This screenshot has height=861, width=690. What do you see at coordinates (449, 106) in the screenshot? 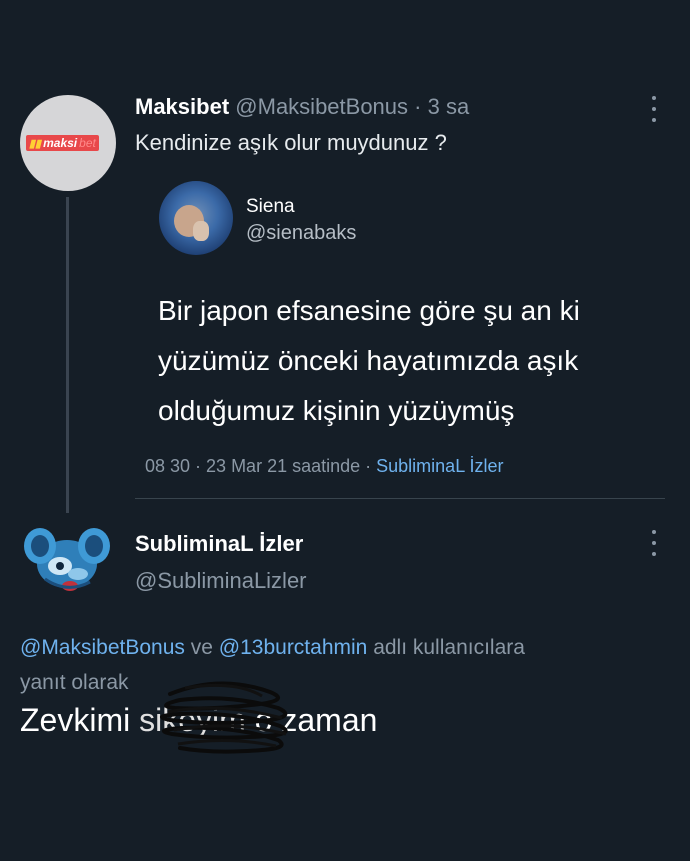
I see `tweet-time: 3 sa` at bounding box center [449, 106].